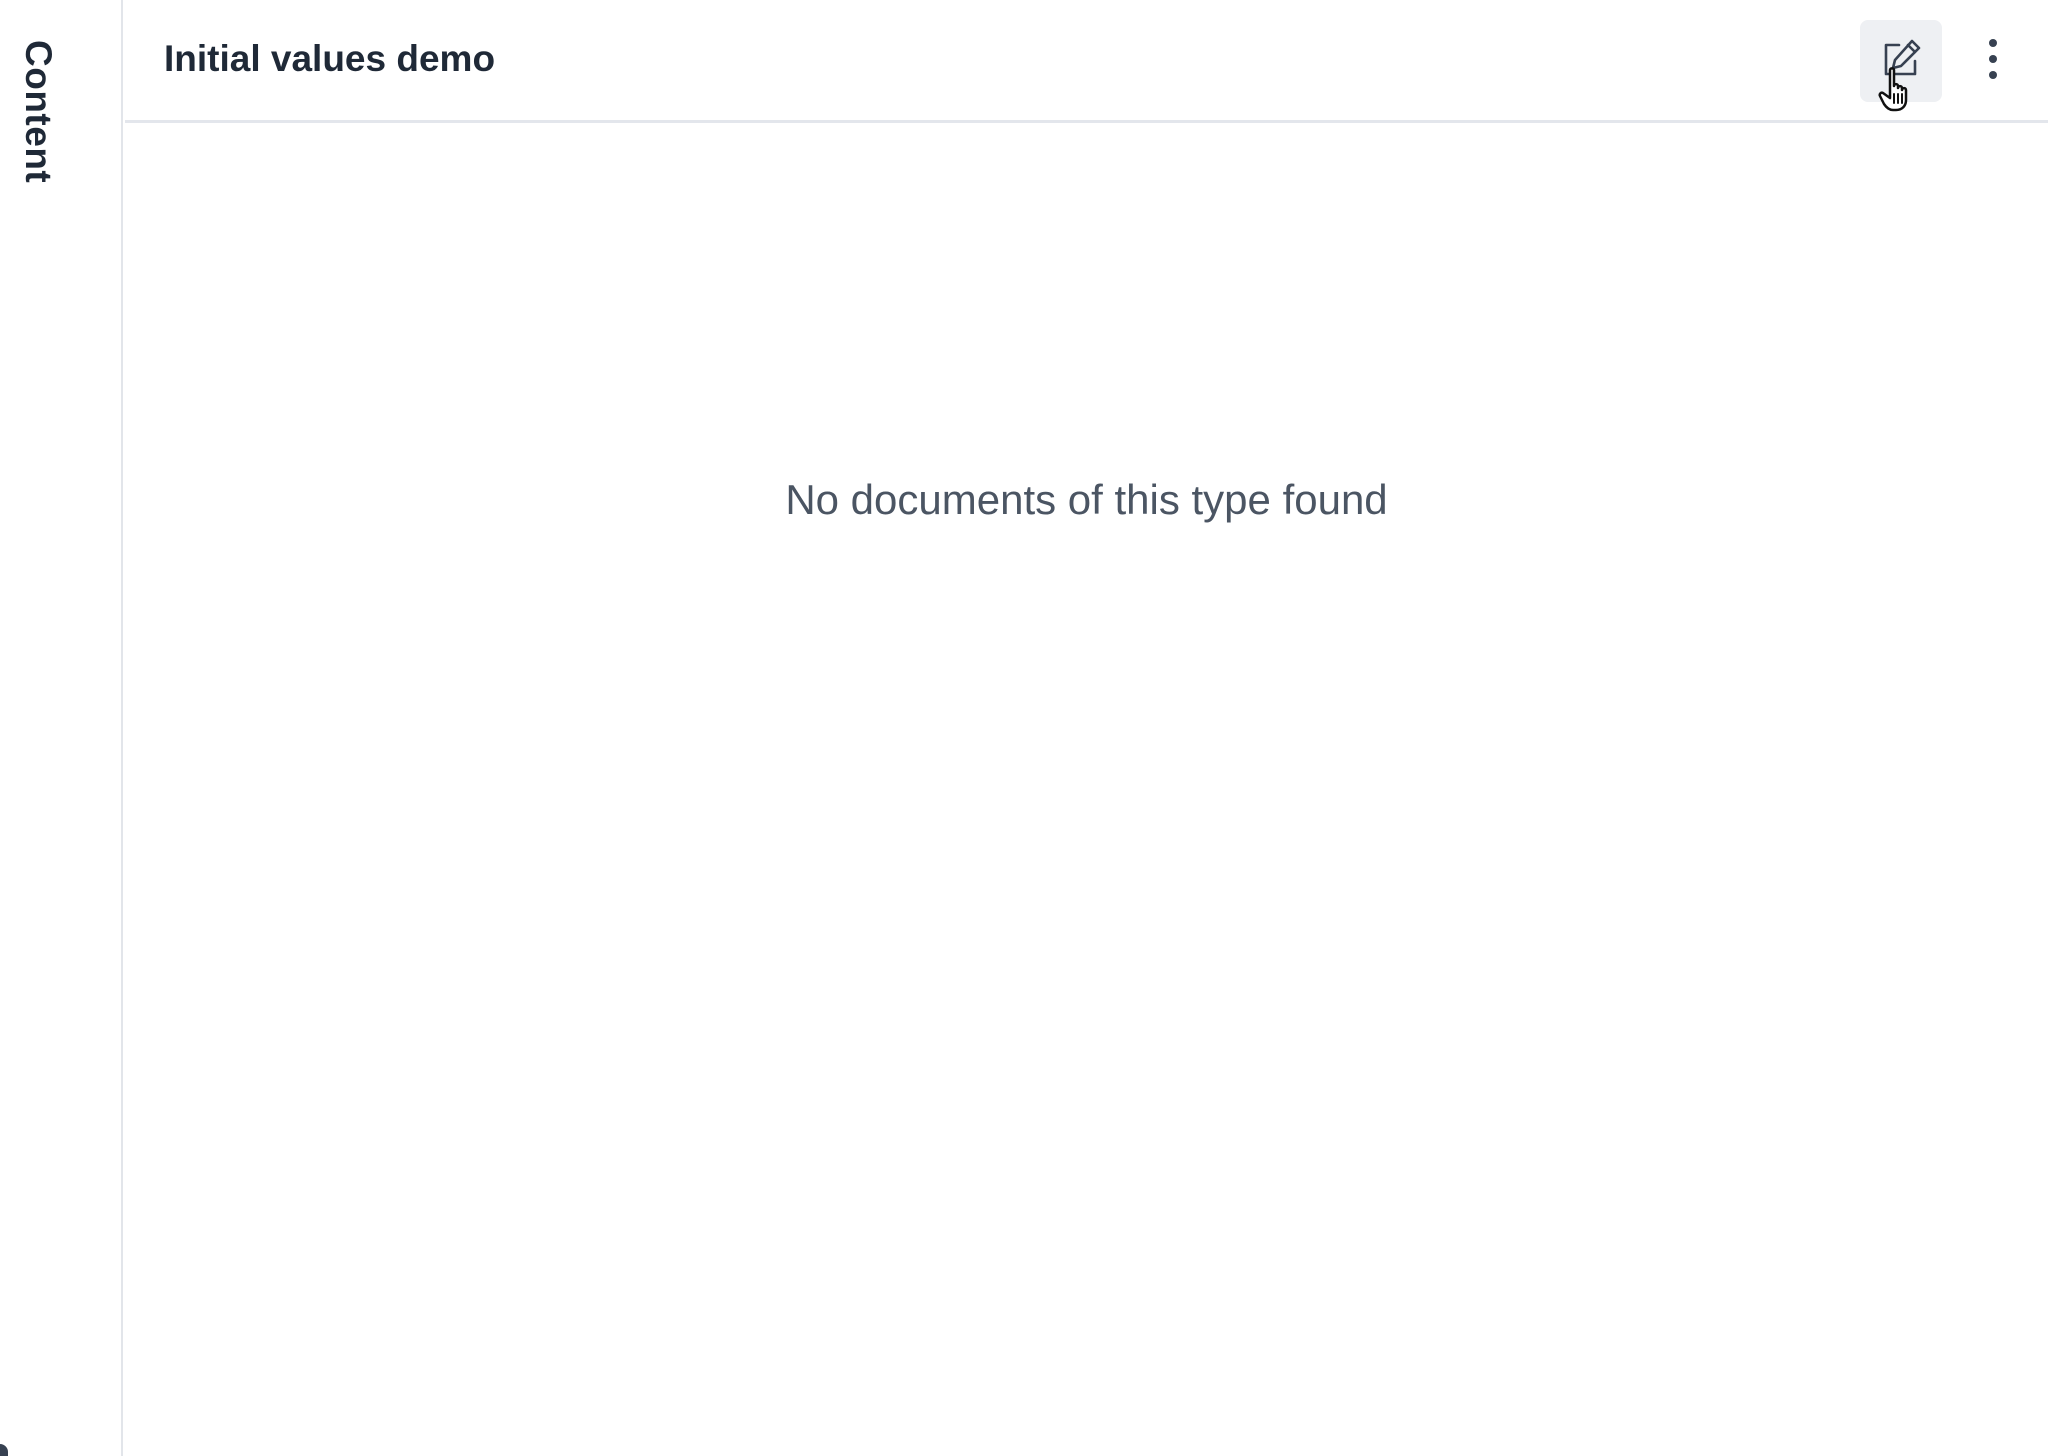  Describe the element at coordinates (1086, 499) in the screenshot. I see `empty-state-message: No documents of this type found` at that location.